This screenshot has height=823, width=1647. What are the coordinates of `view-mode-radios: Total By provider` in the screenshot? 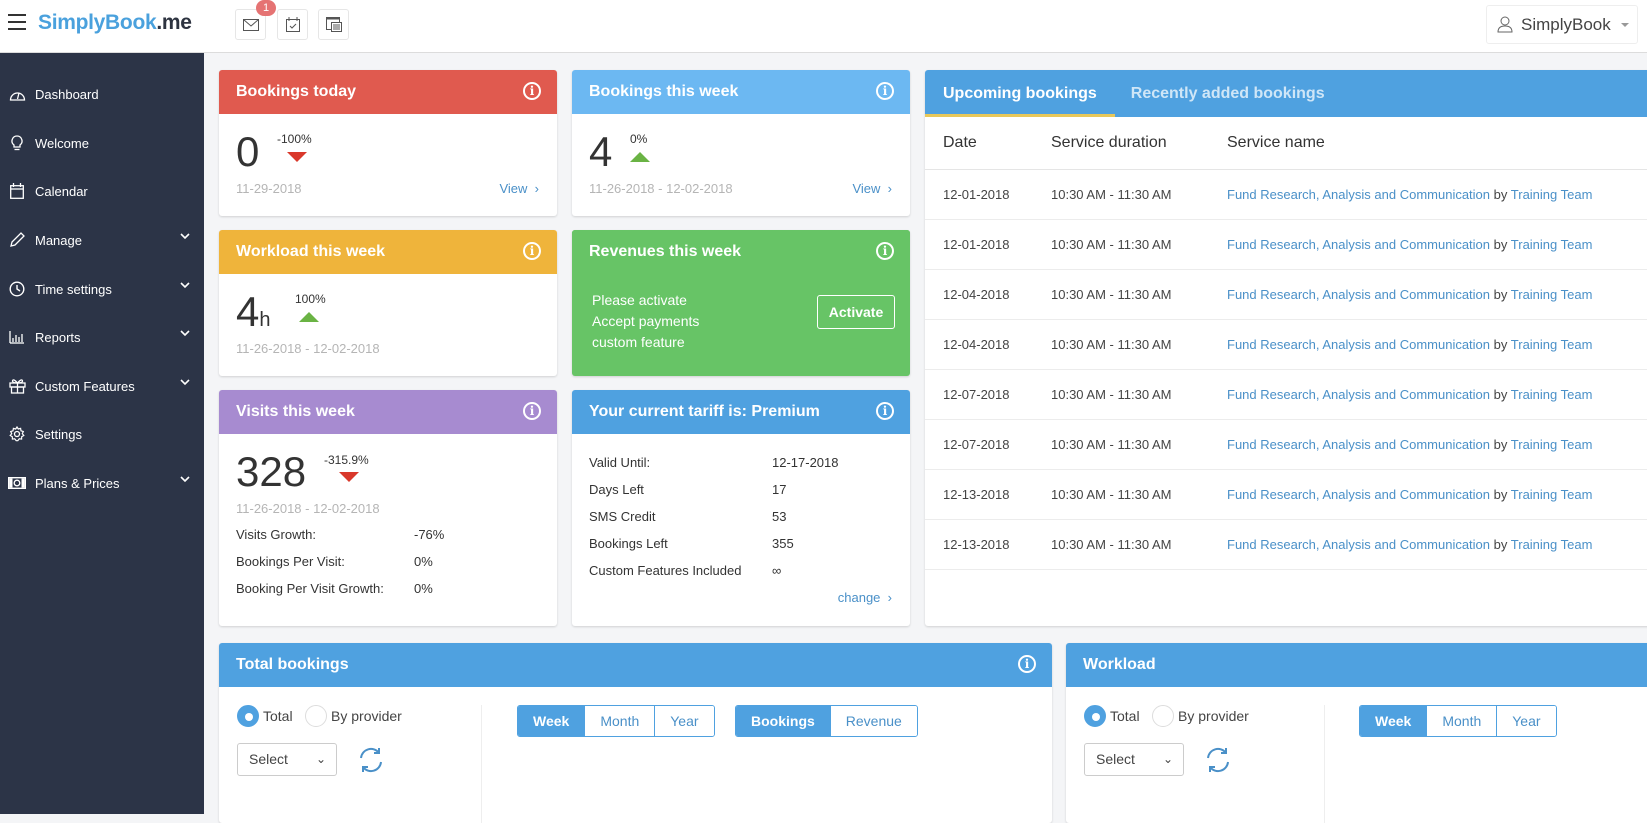 It's located at (1170, 716).